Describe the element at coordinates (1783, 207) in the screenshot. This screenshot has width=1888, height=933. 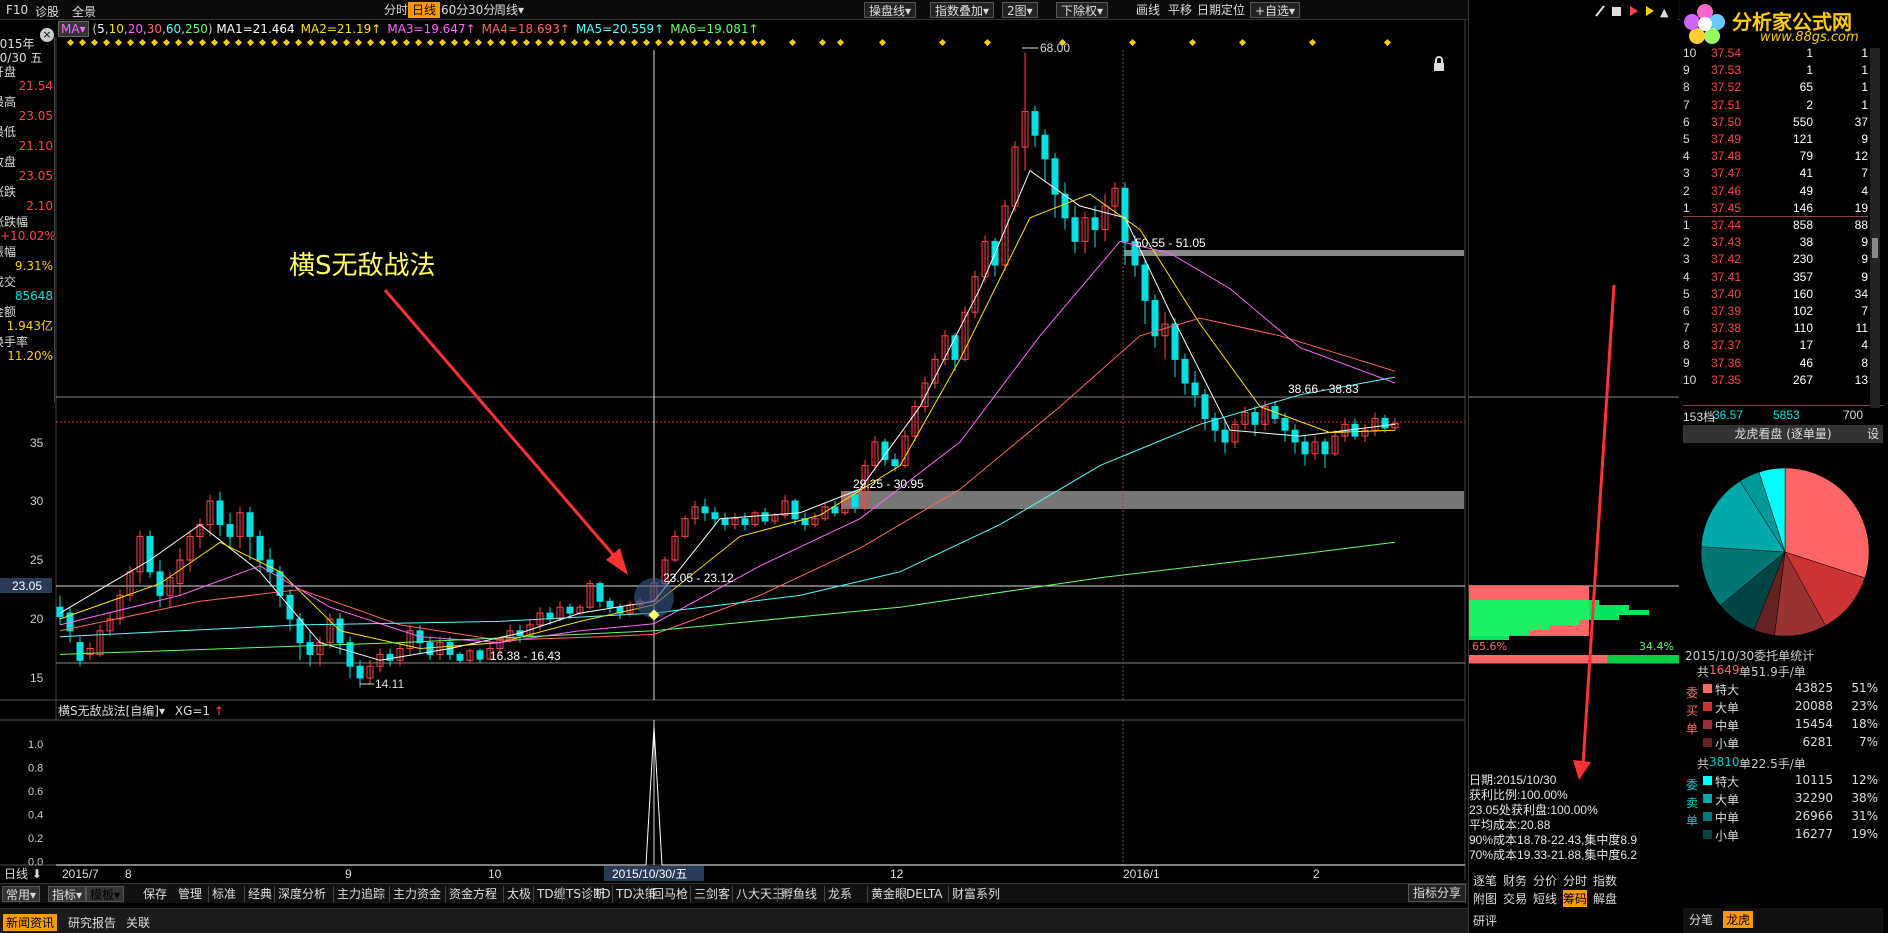
I see `sell-level: 1 37.45 146 19` at that location.